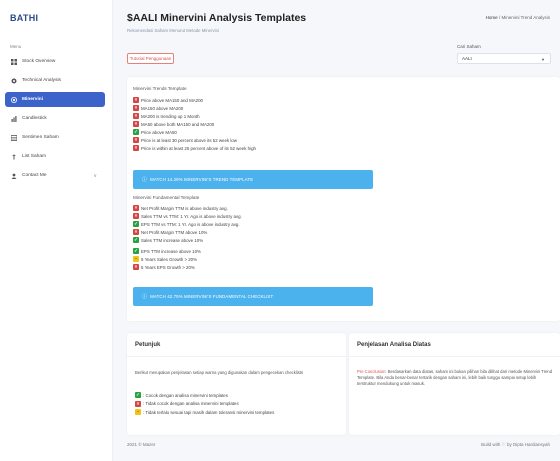 The image size is (560, 461). What do you see at coordinates (34, 175) in the screenshot?
I see `sidebar-item-label: Contact Me` at bounding box center [34, 175].